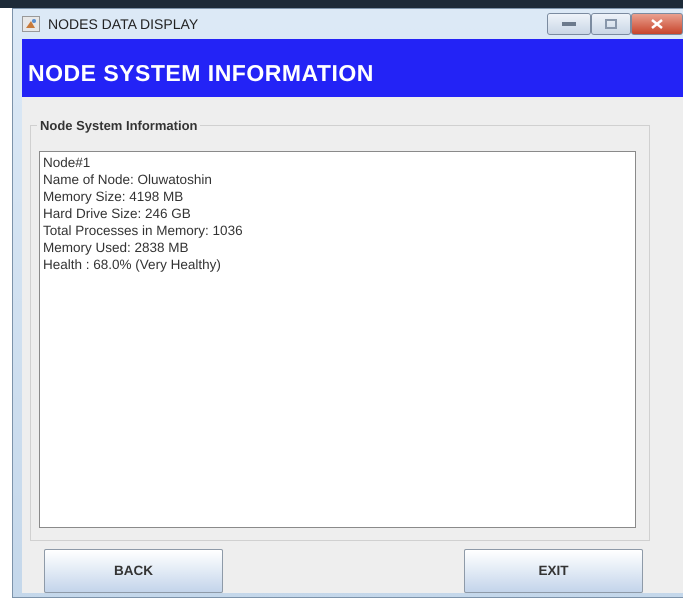 The image size is (683, 599). Describe the element at coordinates (31, 24) in the screenshot. I see `app-icon` at that location.